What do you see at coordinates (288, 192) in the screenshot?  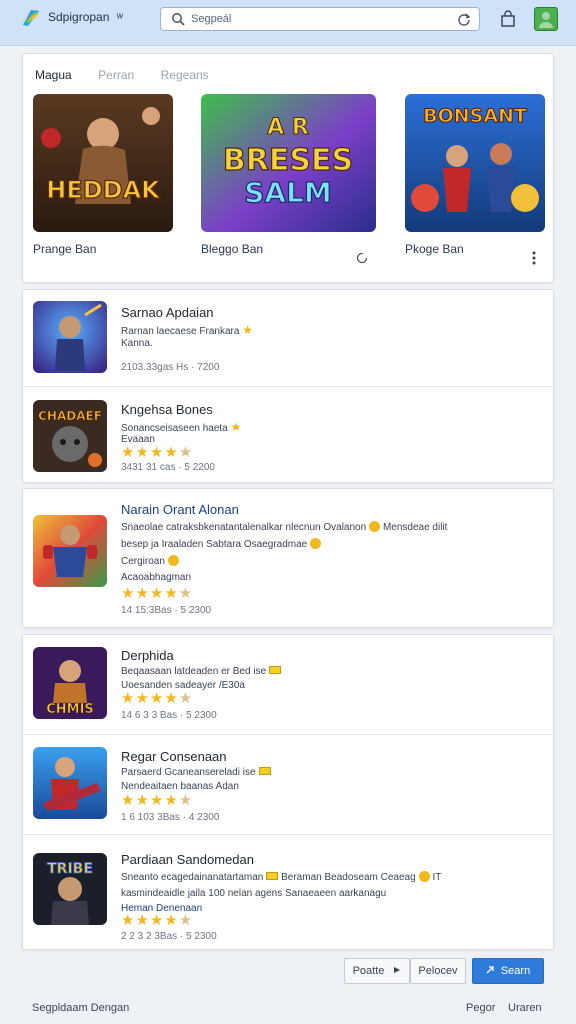 I see `game-art-2-text2: SALM` at bounding box center [288, 192].